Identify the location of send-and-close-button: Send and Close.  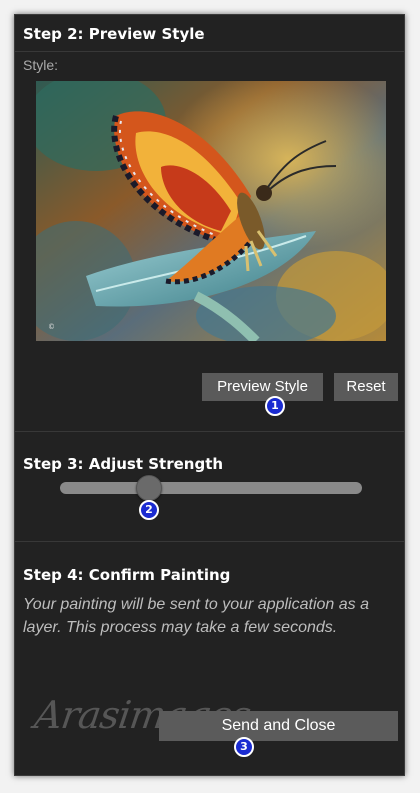
(278, 726).